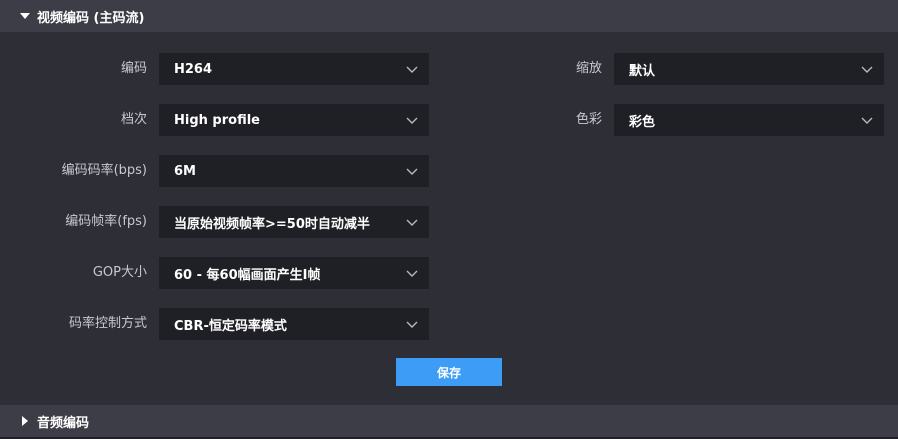  Describe the element at coordinates (749, 120) in the screenshot. I see `color-select: 彩色` at that location.